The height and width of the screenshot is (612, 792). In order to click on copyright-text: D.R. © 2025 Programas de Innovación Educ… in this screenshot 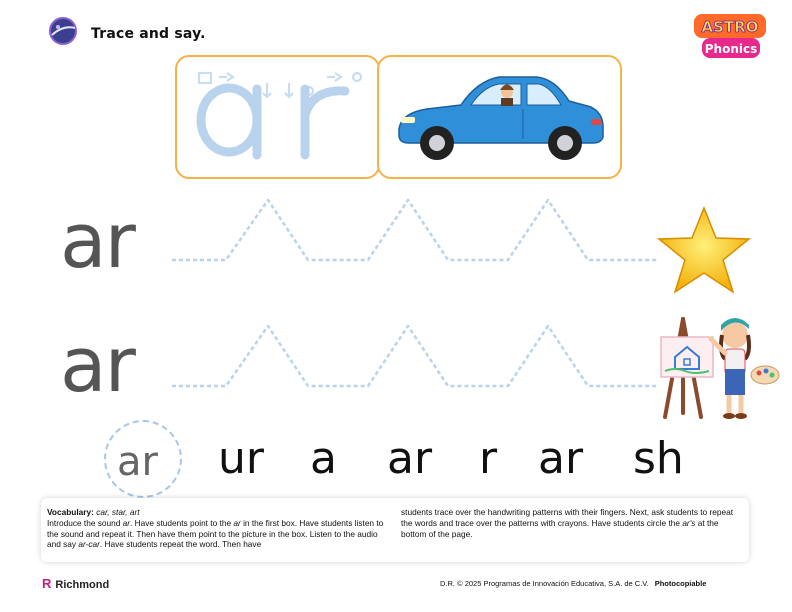, I will do `click(544, 583)`.